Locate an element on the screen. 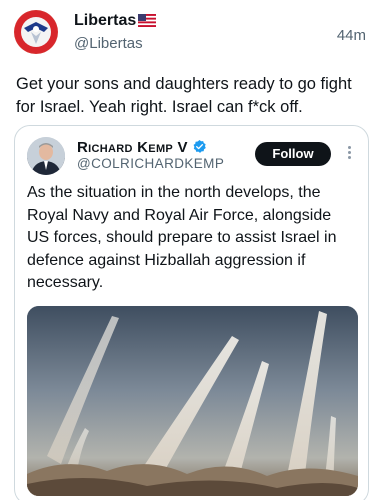 The width and height of the screenshot is (383, 500). follow-button: Follow is located at coordinates (293, 154).